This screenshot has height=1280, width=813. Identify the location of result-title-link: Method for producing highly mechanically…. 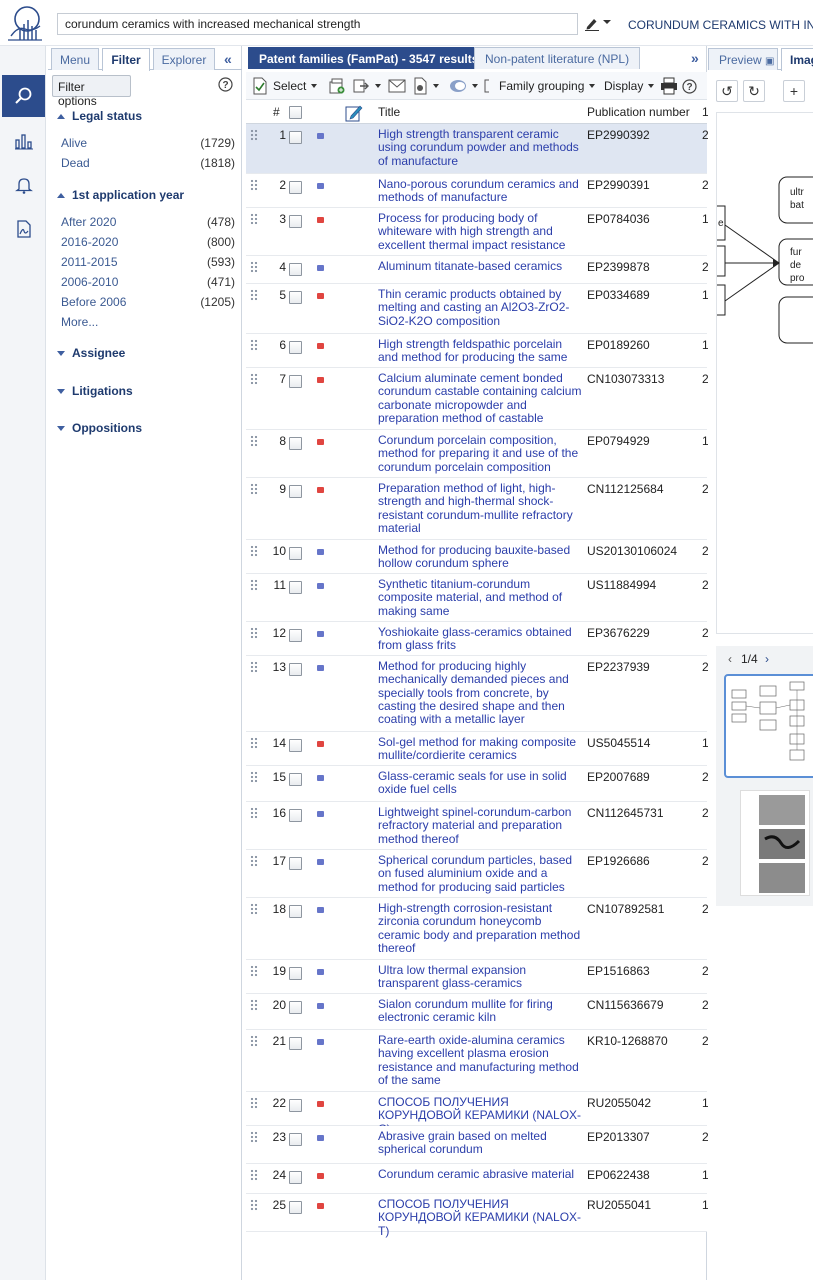
(480, 692).